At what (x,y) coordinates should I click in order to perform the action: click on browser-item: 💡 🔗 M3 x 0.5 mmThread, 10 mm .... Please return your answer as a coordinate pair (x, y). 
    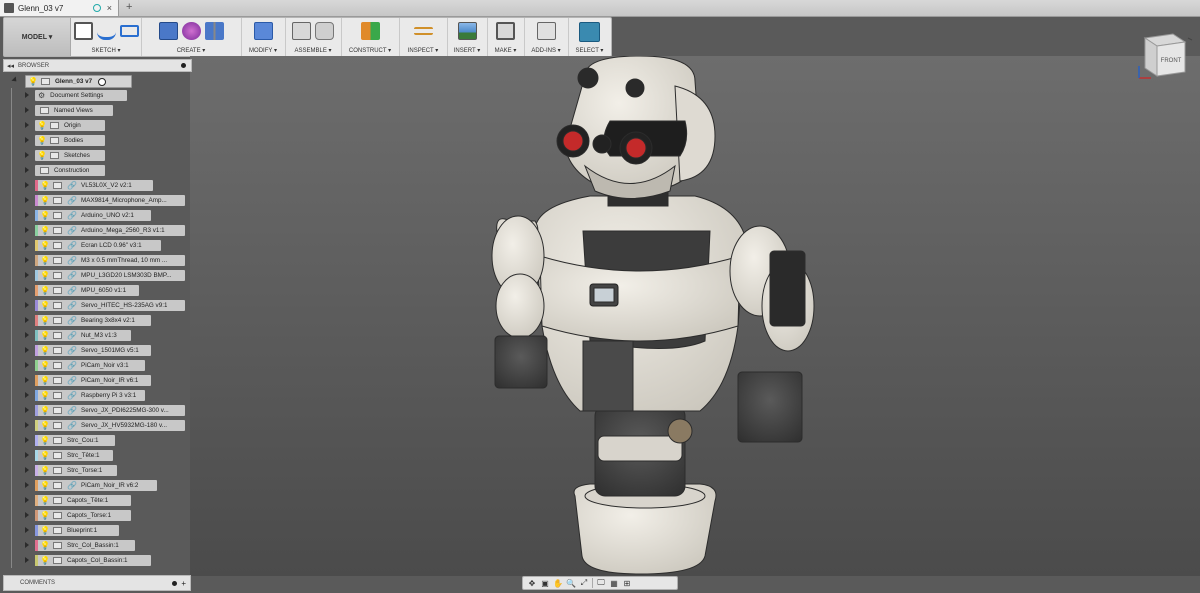
    Looking at the image, I should click on (100, 260).